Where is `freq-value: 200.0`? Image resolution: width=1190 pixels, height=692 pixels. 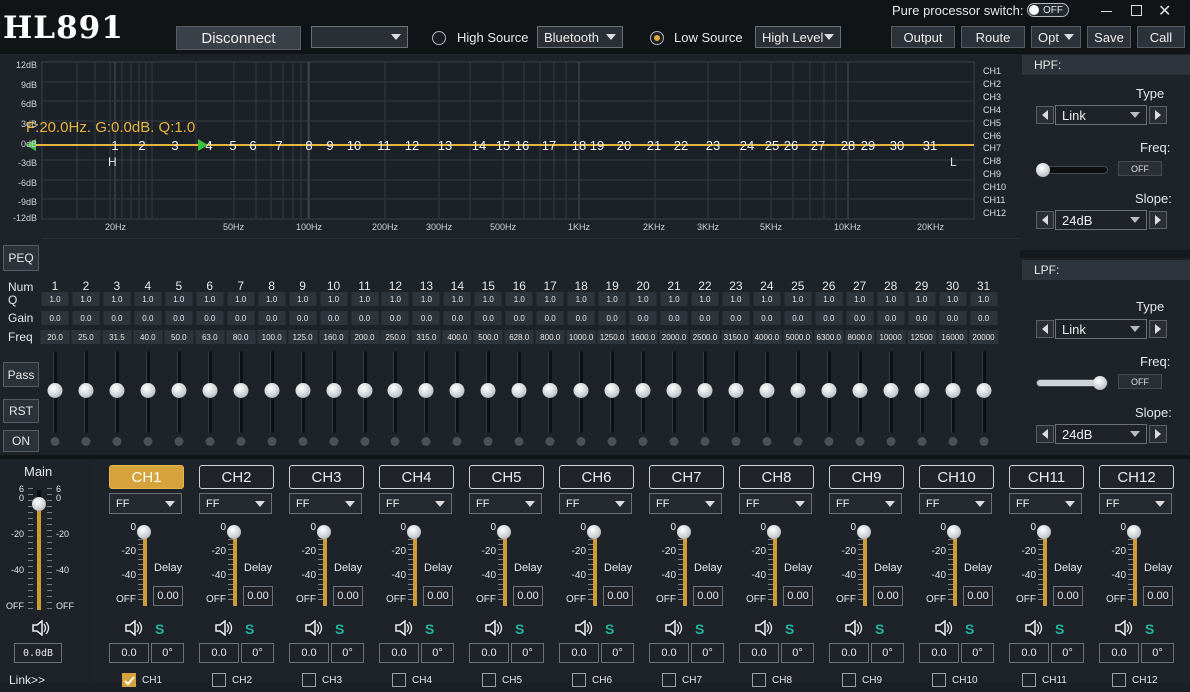
freq-value: 200.0 is located at coordinates (364, 337).